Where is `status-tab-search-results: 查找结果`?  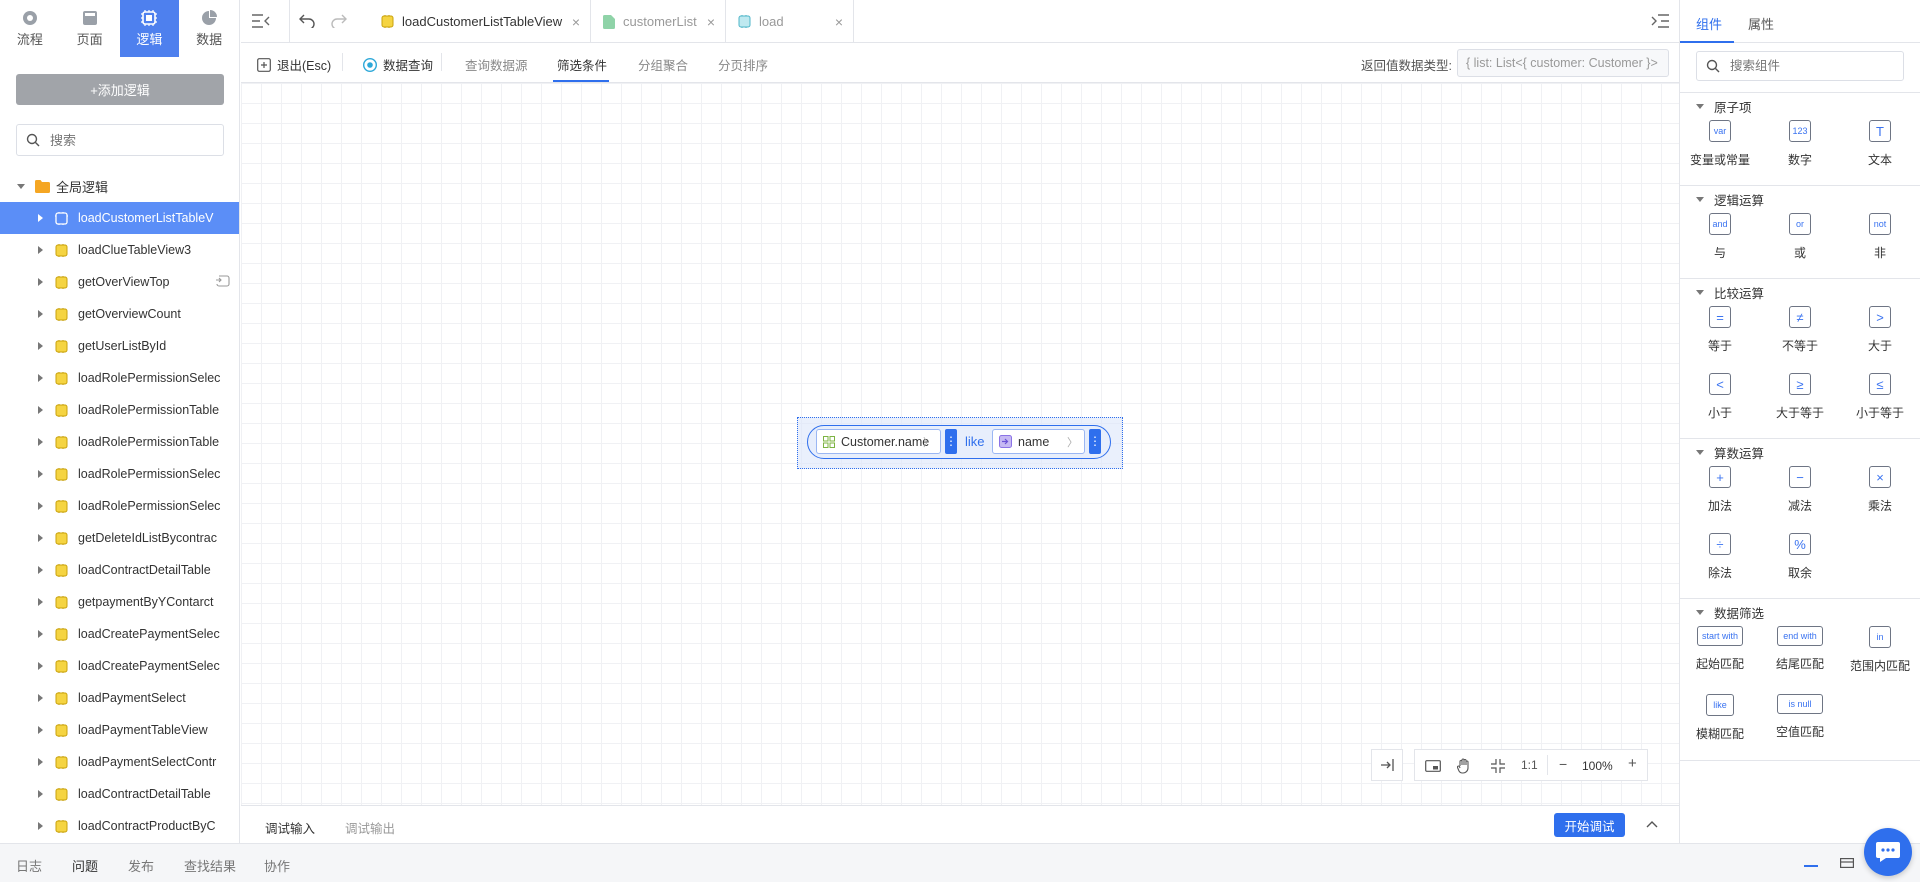
status-tab-search-results: 查找结果 is located at coordinates (210, 865).